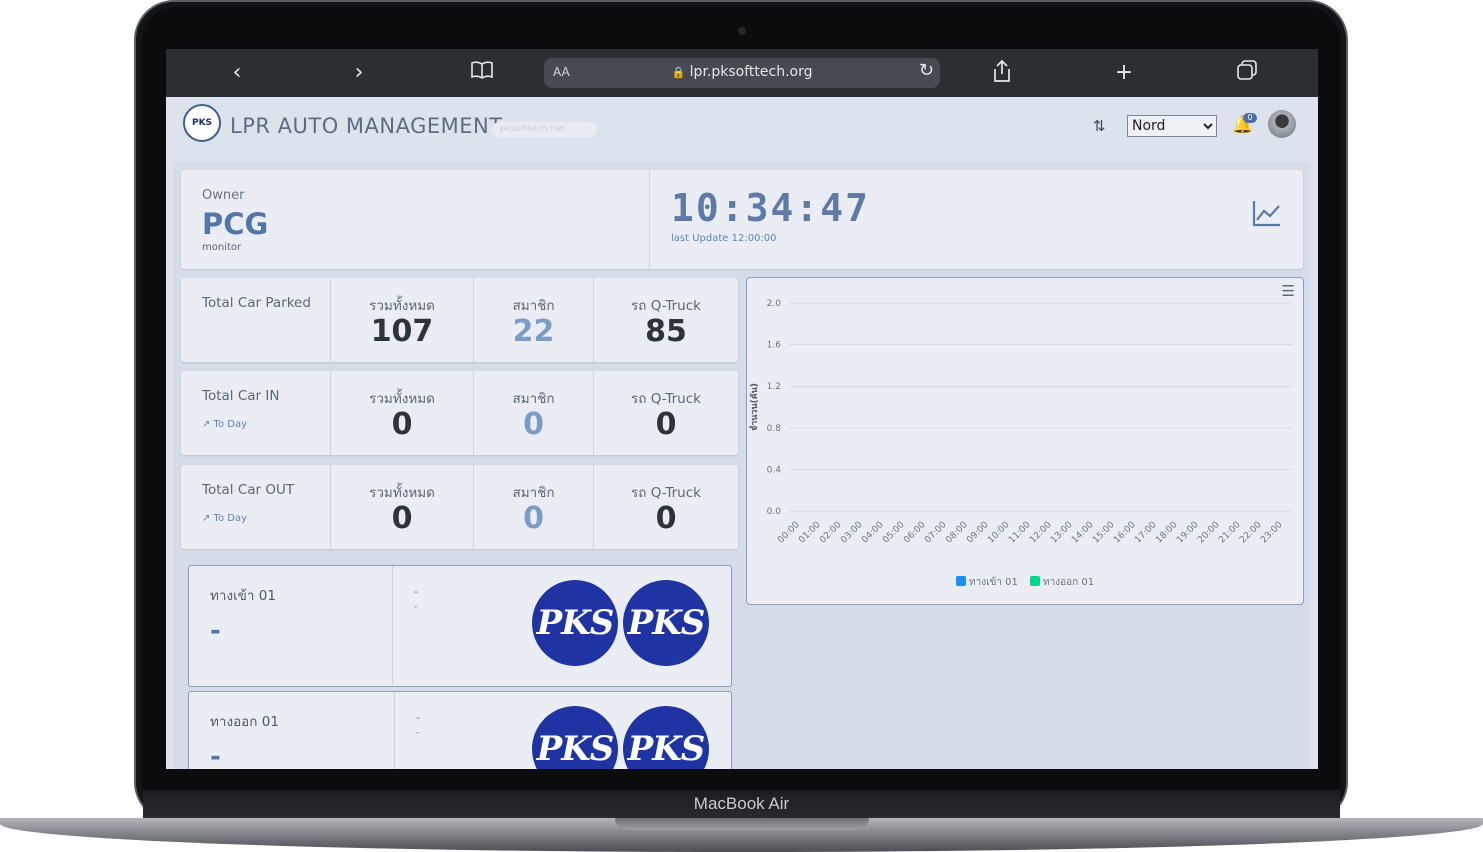 Image resolution: width=1483 pixels, height=852 pixels. Describe the element at coordinates (894, 533) in the screenshot. I see `x-tick-label: 05:00` at that location.